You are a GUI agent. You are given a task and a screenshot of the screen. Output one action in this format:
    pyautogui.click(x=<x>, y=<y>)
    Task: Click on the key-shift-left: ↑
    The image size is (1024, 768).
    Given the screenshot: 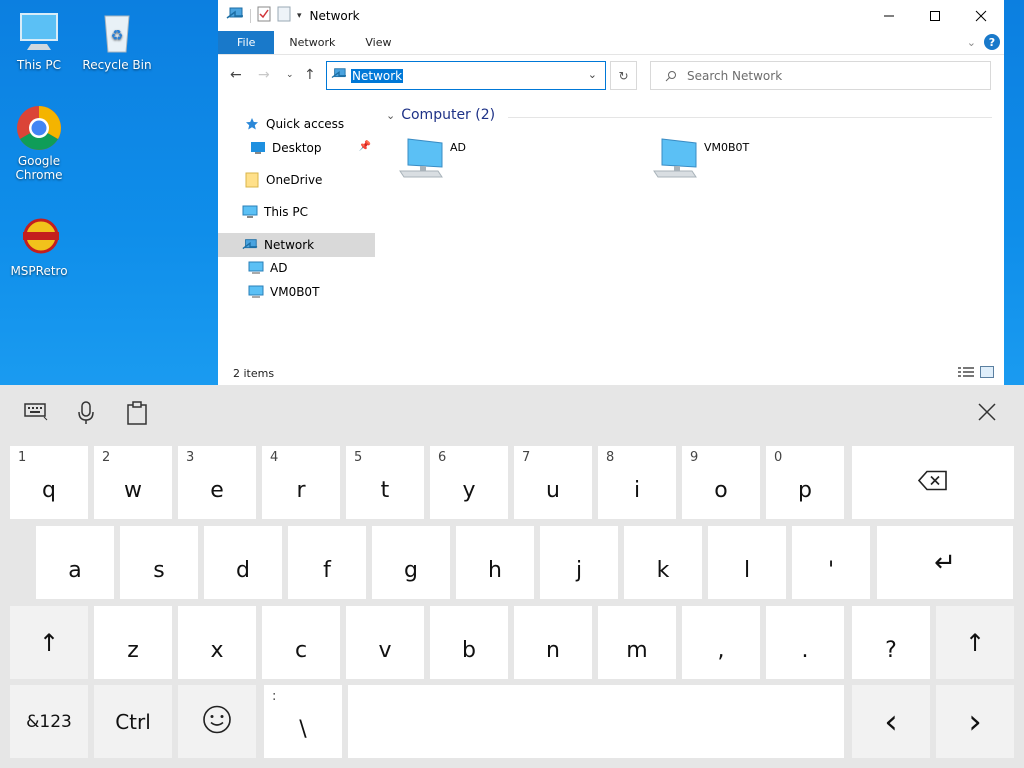 What is the action you would take?
    pyautogui.click(x=49, y=642)
    